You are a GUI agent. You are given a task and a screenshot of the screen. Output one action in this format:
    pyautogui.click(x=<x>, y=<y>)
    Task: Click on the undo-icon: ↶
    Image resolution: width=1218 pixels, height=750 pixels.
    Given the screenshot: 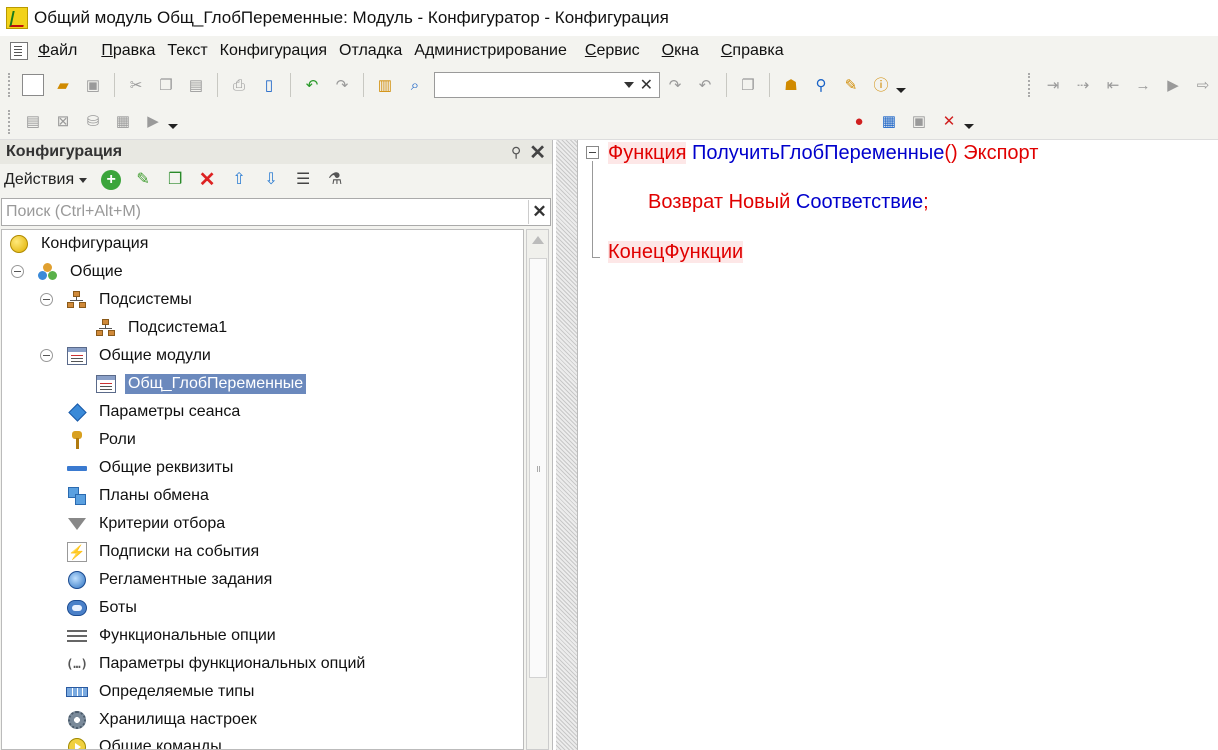 What is the action you would take?
    pyautogui.click(x=312, y=85)
    